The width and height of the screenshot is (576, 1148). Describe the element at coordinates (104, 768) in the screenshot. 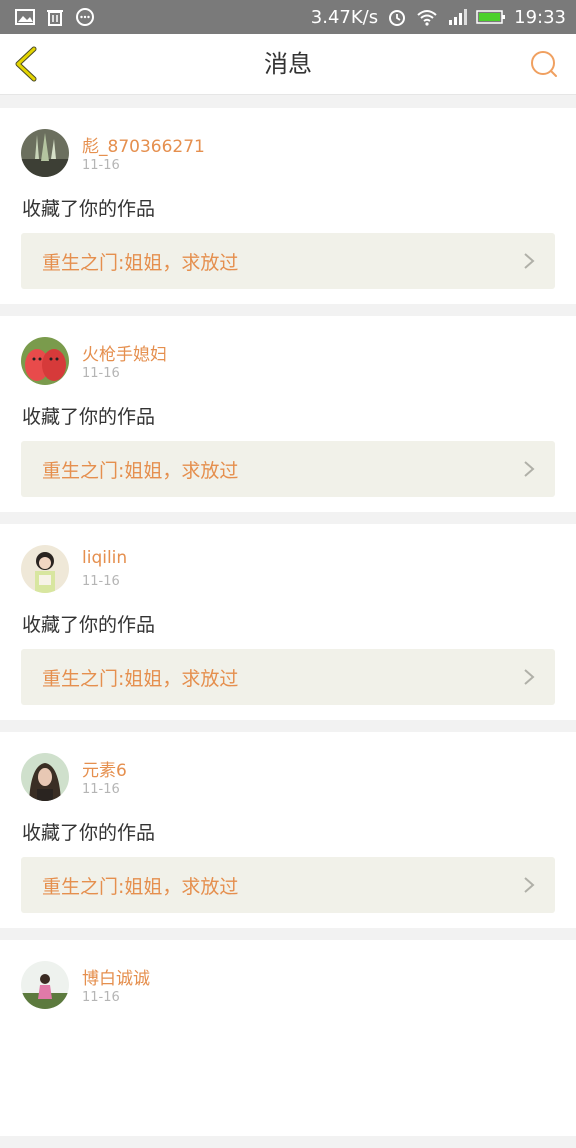

I see `username: 元素6` at that location.